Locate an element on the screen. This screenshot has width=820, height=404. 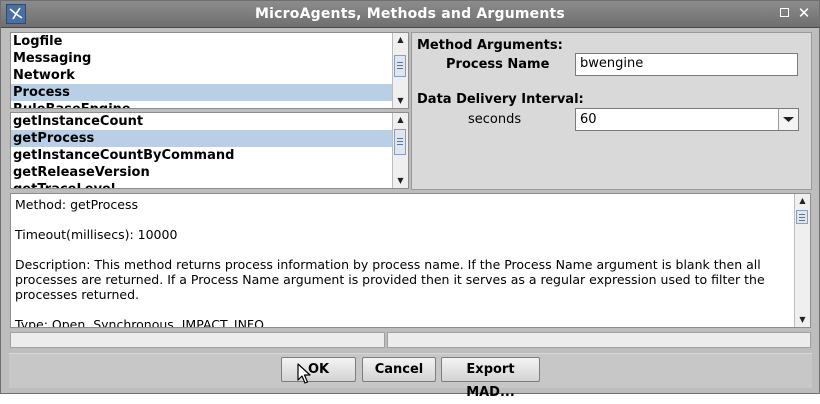
seconds-label: seconds is located at coordinates (495, 119).